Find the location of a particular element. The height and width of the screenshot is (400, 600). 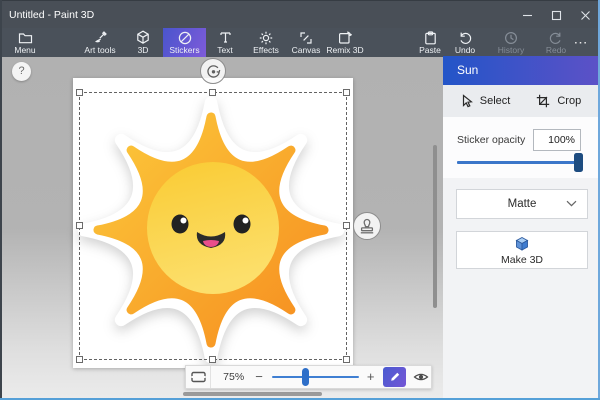

sticker-opacity-slider is located at coordinates (520, 162).